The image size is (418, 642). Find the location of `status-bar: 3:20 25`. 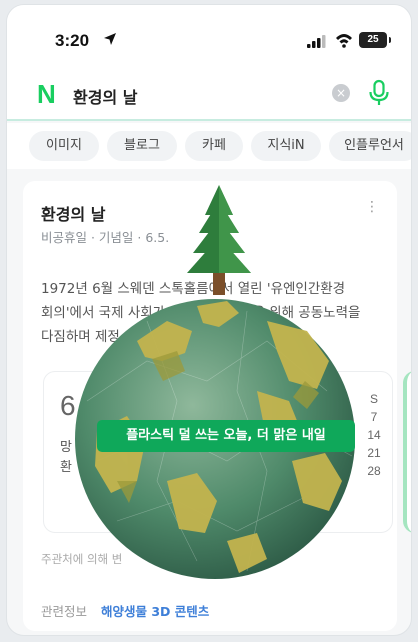

status-bar: 3:20 25 is located at coordinates (209, 37).